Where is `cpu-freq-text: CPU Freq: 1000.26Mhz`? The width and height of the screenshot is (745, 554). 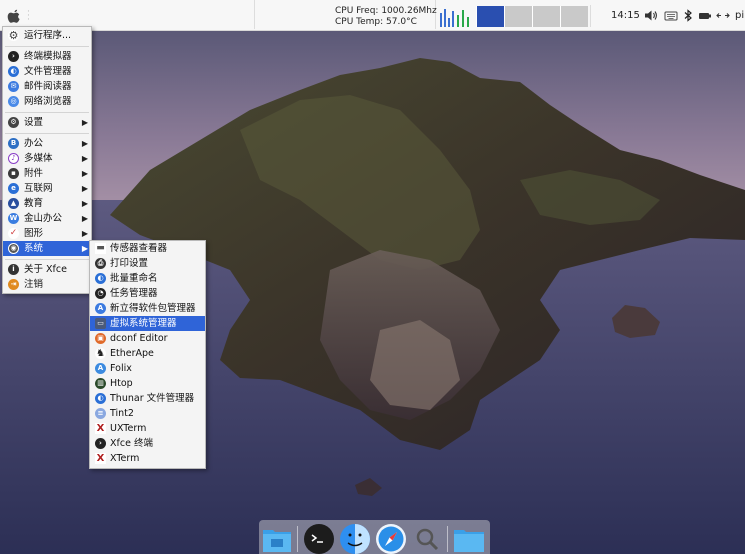
cpu-freq-text: CPU Freq: 1000.26Mhz is located at coordinates (386, 11).